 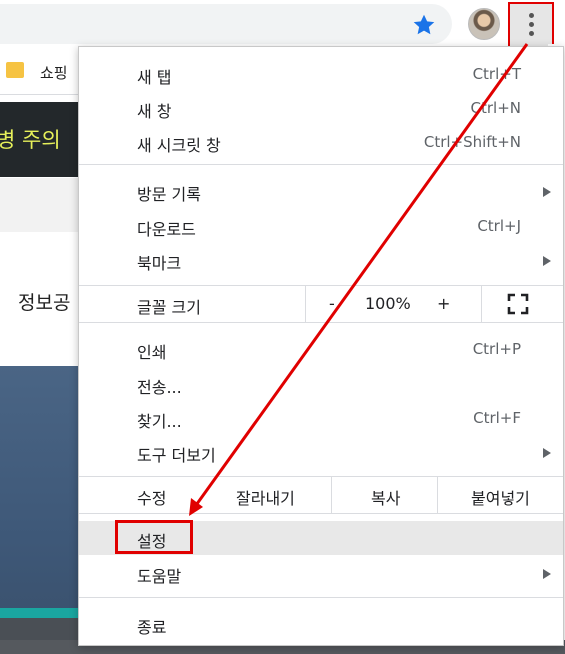 What do you see at coordinates (443, 303) in the screenshot?
I see `zoom-in-button: +` at bounding box center [443, 303].